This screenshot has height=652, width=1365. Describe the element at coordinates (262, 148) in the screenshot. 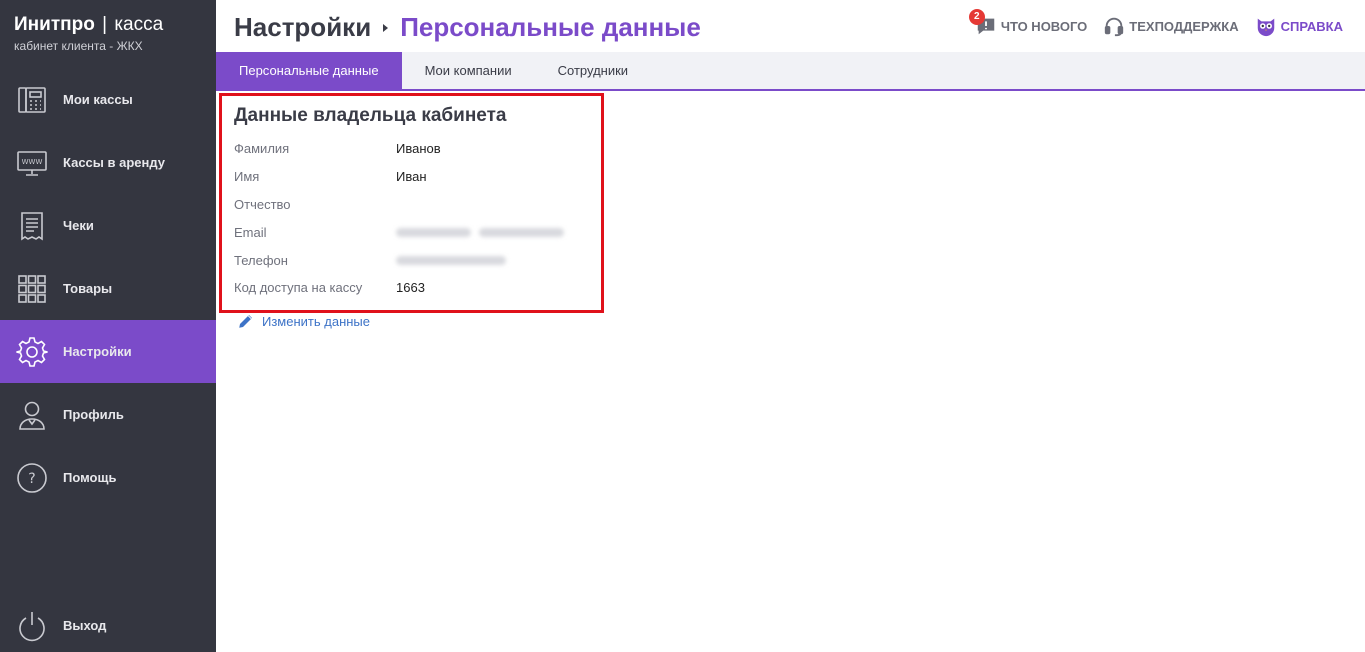

I see `field-label: Фамилия` at that location.